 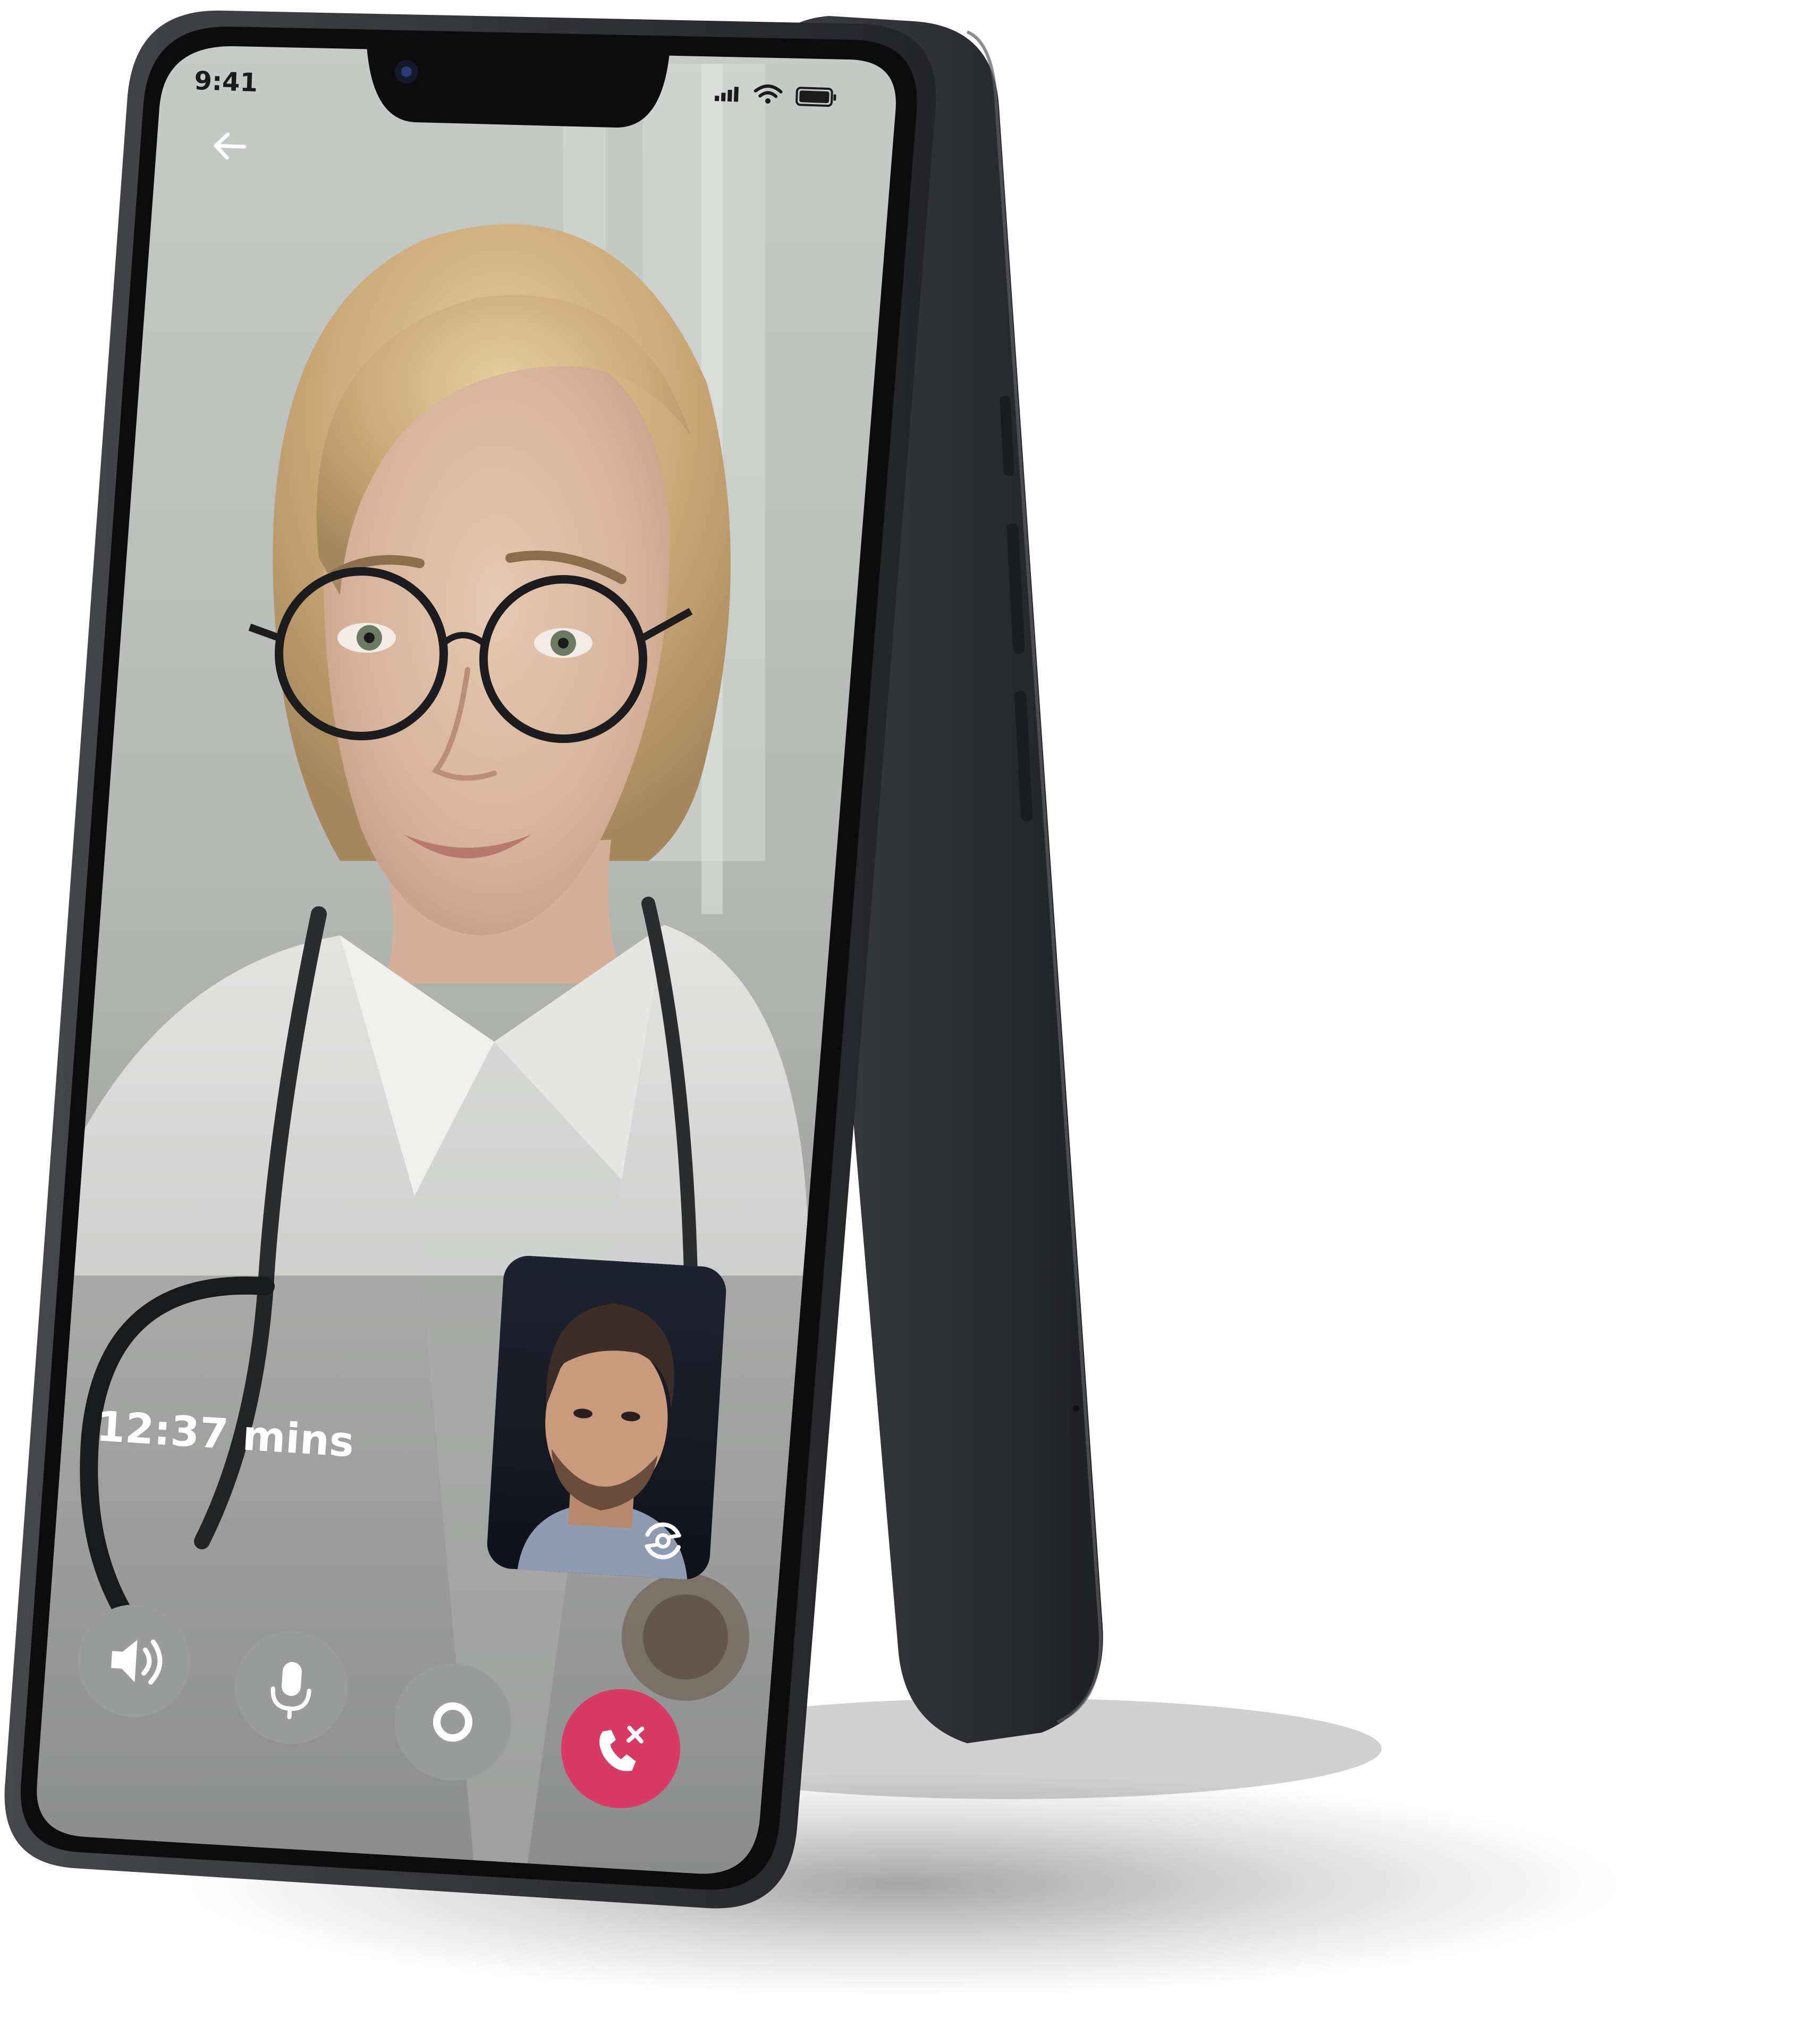 I want to click on self-view-preview, so click(x=606, y=1417).